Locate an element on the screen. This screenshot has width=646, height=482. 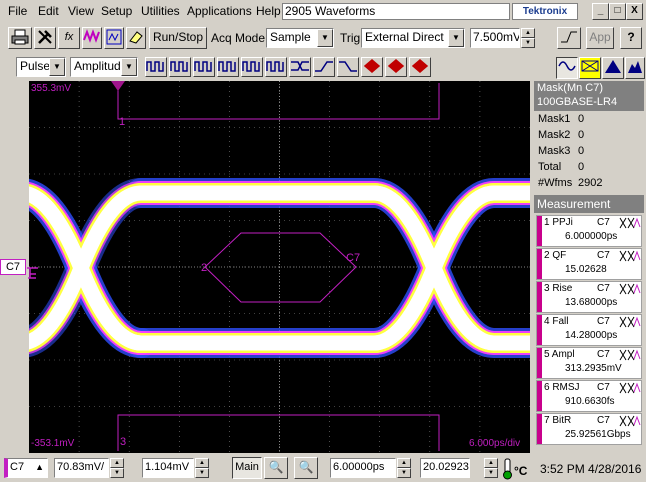
amplitude-select: Amplitude ▼ is located at coordinates (104, 67).